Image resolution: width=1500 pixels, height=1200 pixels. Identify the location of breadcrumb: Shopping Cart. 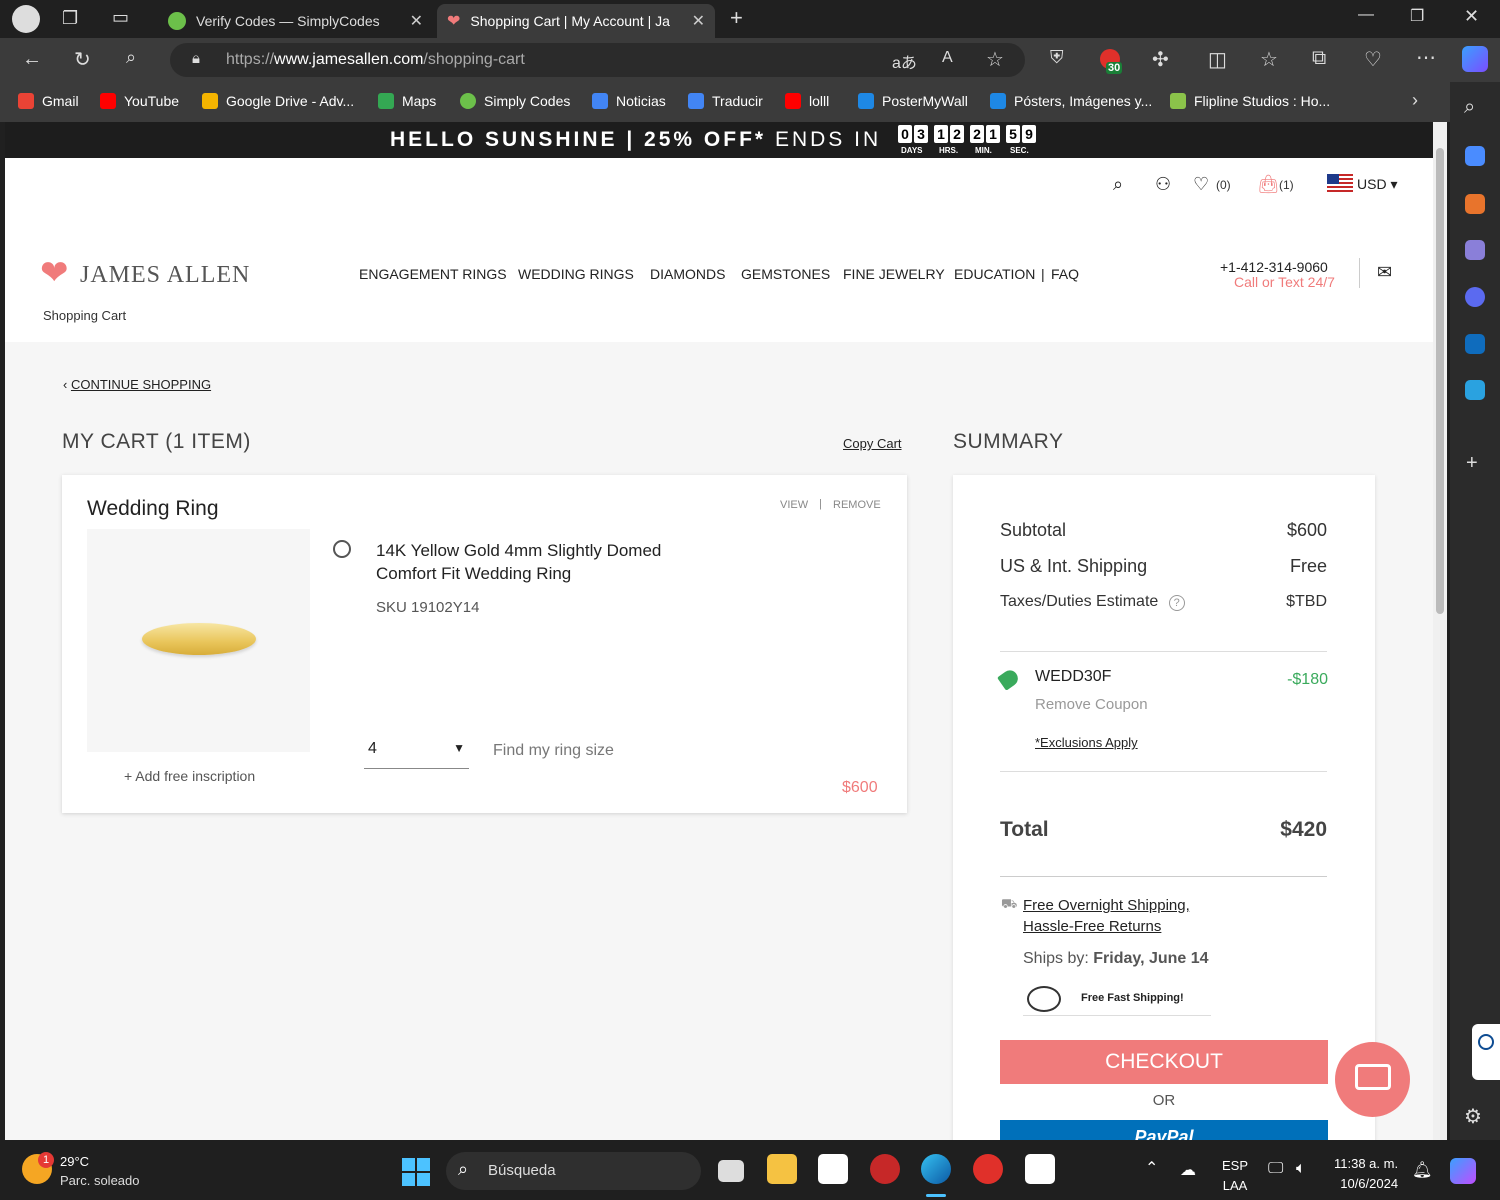
(84, 315).